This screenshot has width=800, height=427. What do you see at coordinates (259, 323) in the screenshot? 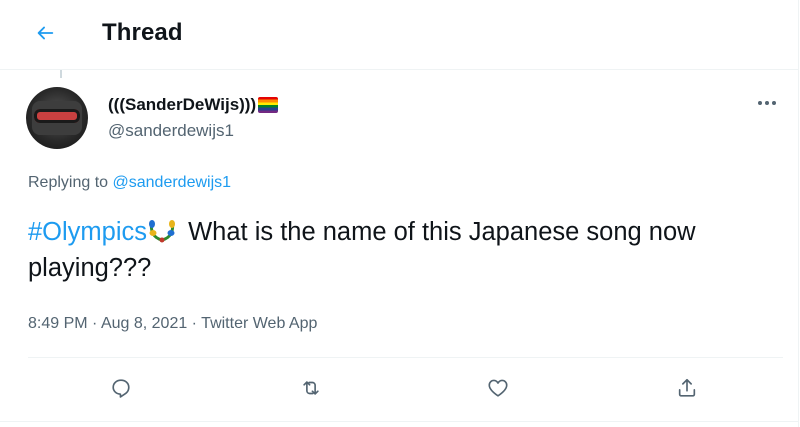
I see `tweet-source-link: Twitter Web App` at bounding box center [259, 323].